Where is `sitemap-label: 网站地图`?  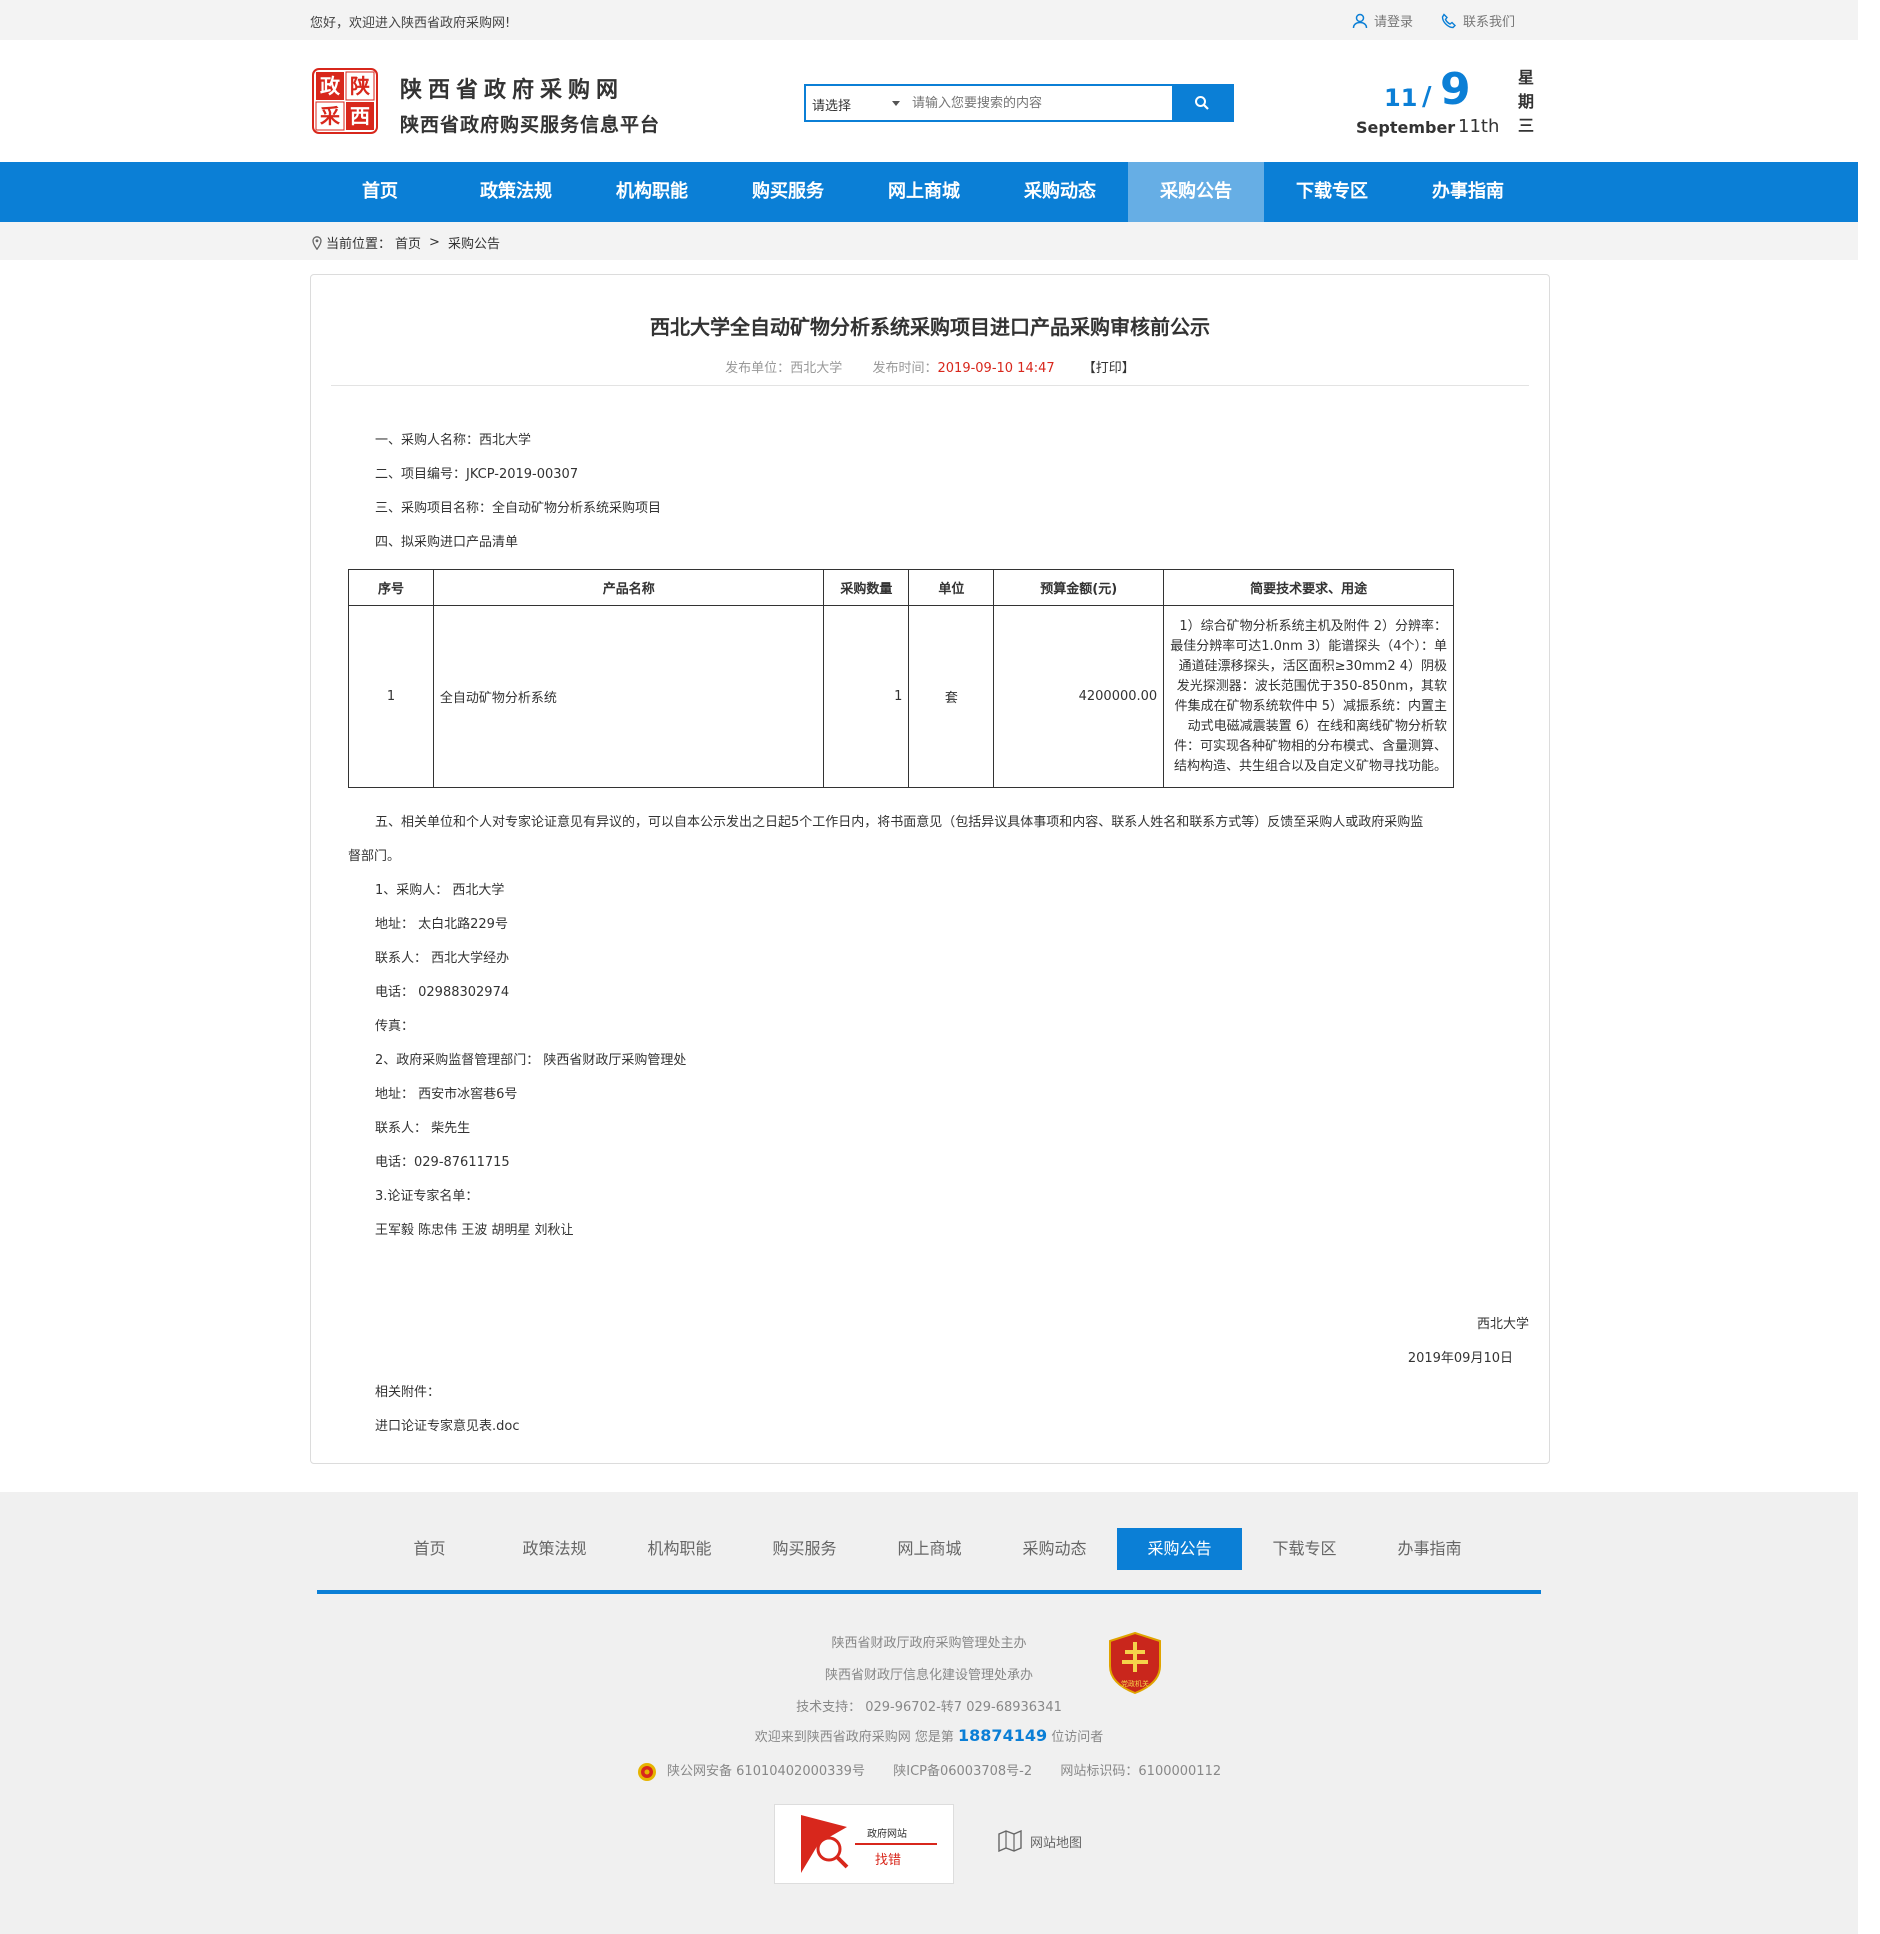 sitemap-label: 网站地图 is located at coordinates (1056, 1843).